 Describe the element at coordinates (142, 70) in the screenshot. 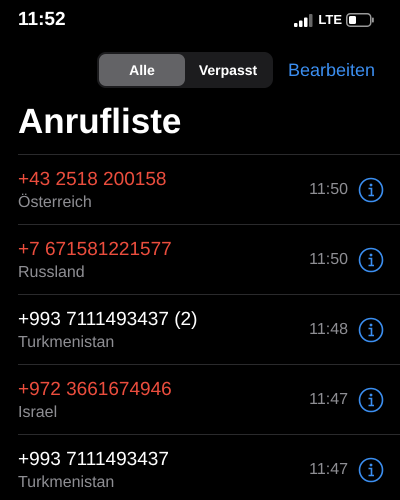

I see `segment-tab: Alle` at that location.